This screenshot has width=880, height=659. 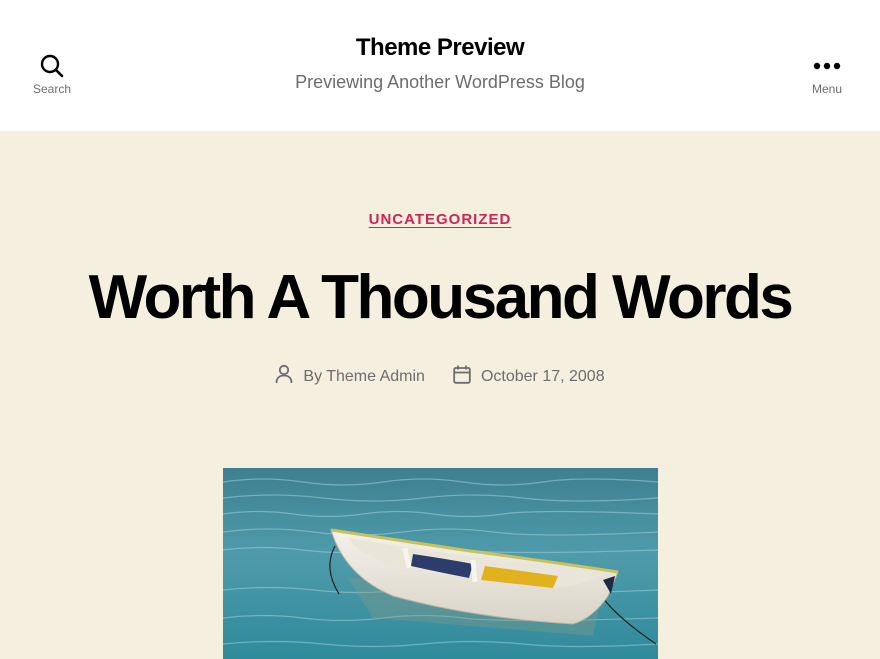 What do you see at coordinates (827, 66) in the screenshot?
I see `ellipsis-icon` at bounding box center [827, 66].